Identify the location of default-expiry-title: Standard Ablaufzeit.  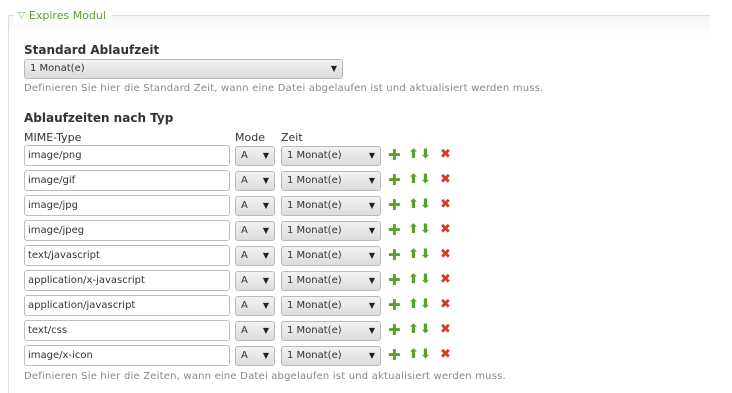
(92, 50).